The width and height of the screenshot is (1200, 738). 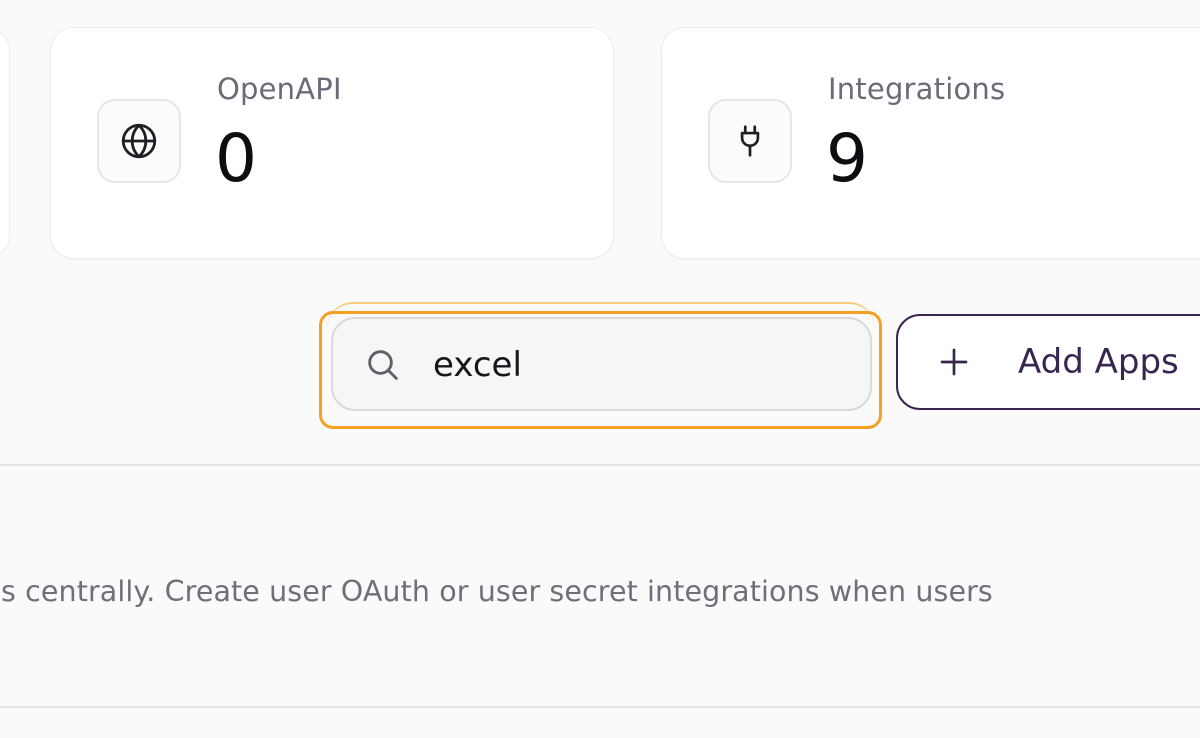 I want to click on add-apps-label: Add Apps, so click(x=1098, y=362).